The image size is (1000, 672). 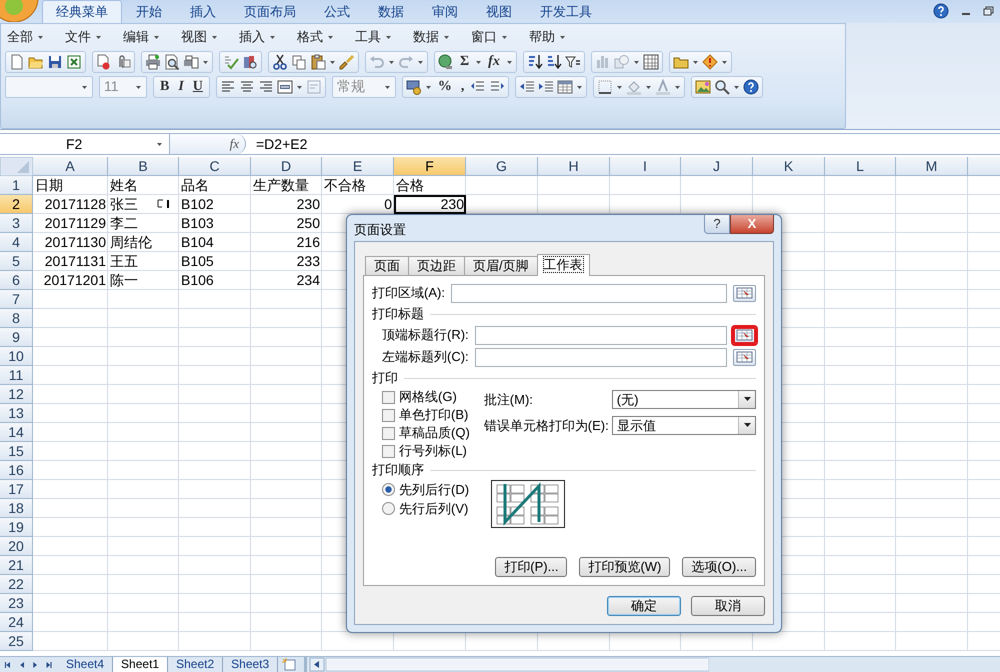 I want to click on menu-item: 全部, so click(x=20, y=37).